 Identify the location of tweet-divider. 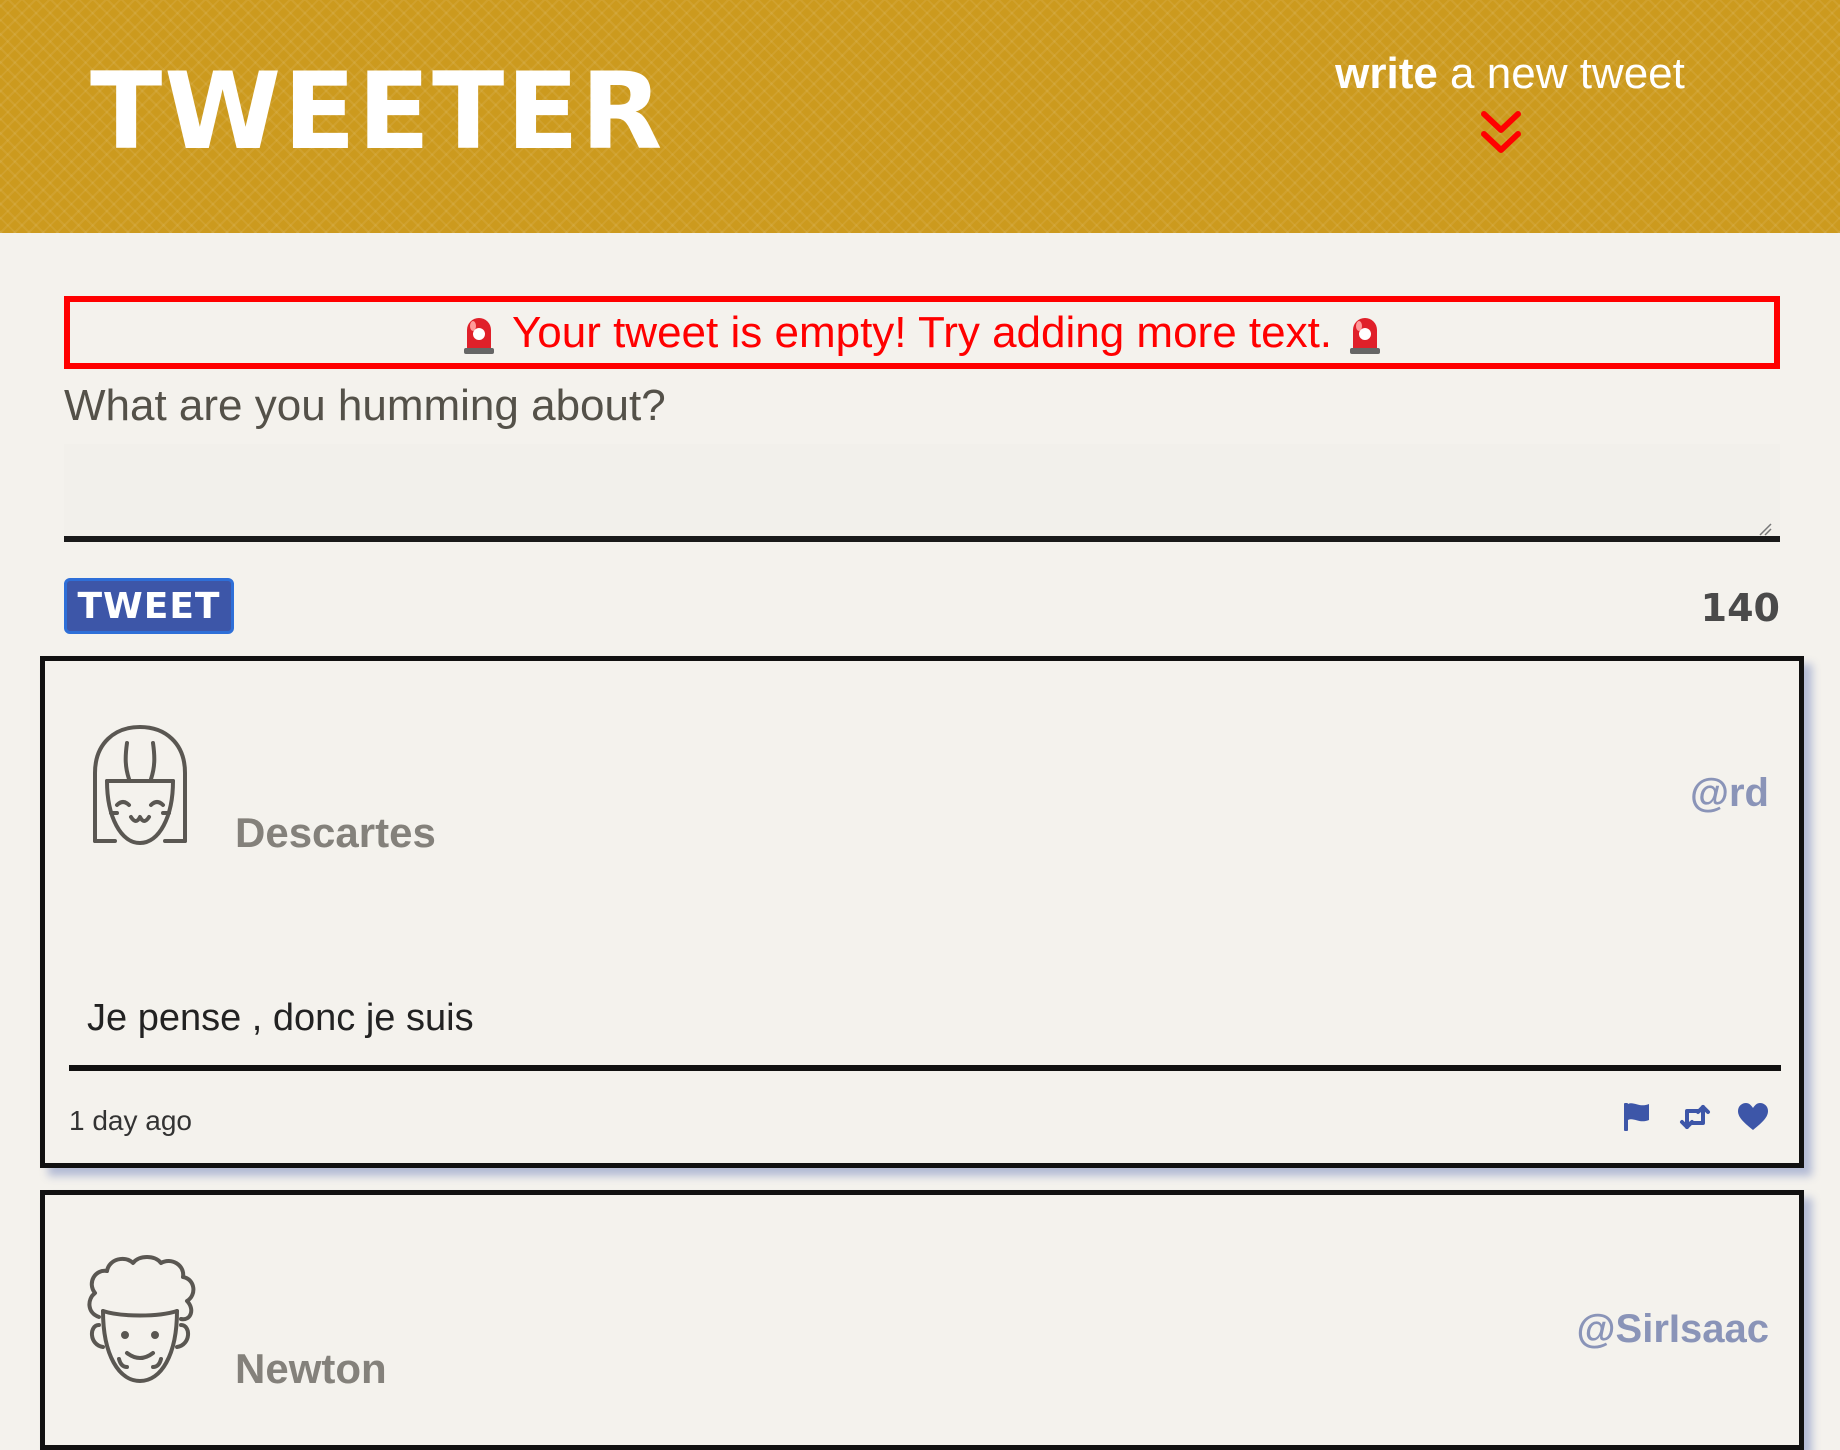
(925, 1068).